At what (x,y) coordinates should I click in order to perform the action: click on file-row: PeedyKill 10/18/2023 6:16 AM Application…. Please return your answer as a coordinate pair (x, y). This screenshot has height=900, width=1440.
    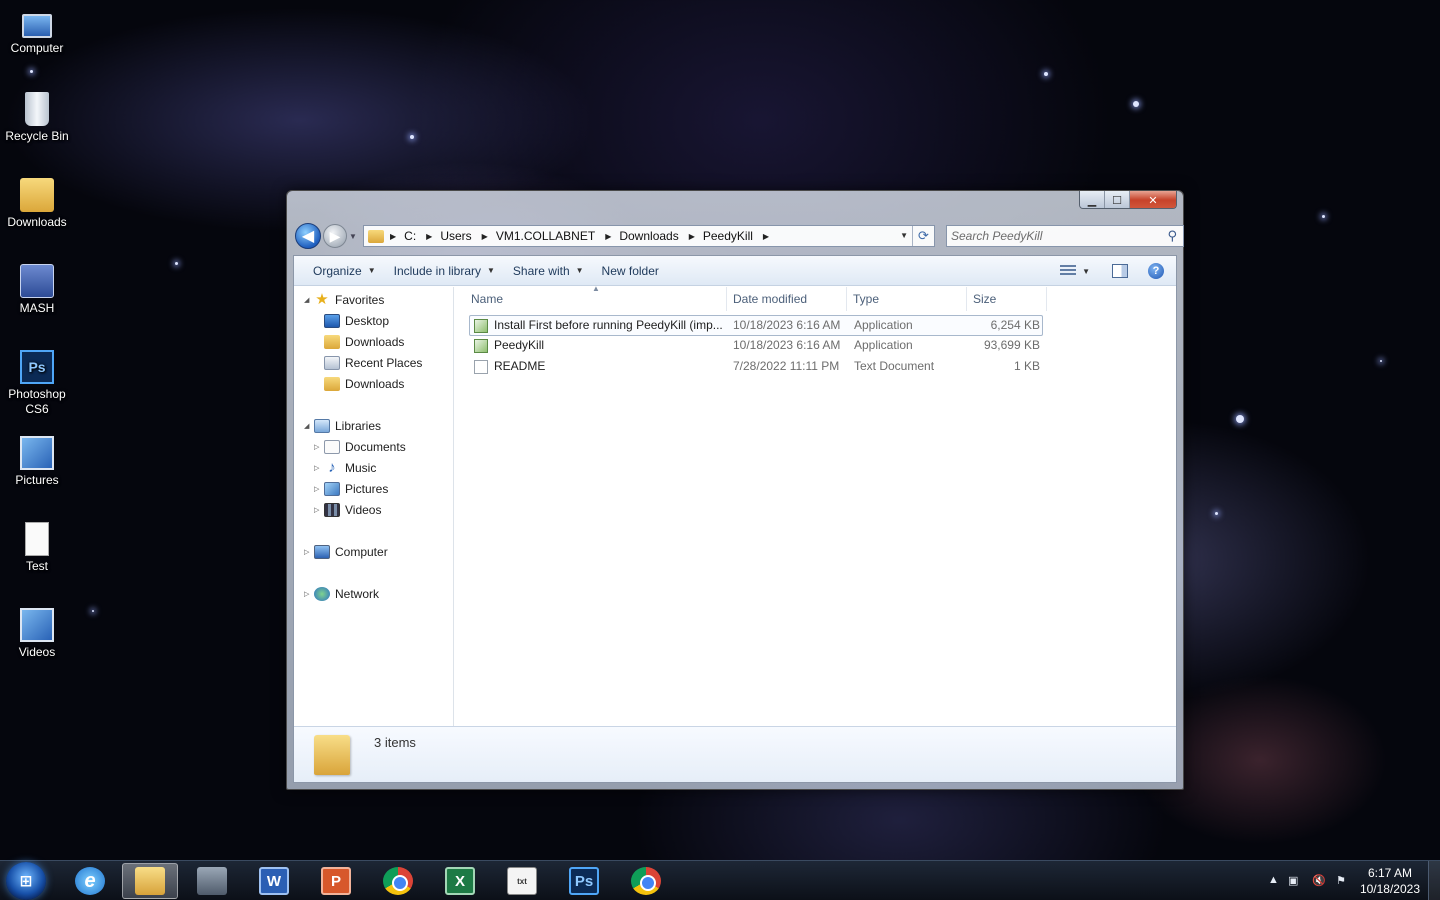
    Looking at the image, I should click on (756, 346).